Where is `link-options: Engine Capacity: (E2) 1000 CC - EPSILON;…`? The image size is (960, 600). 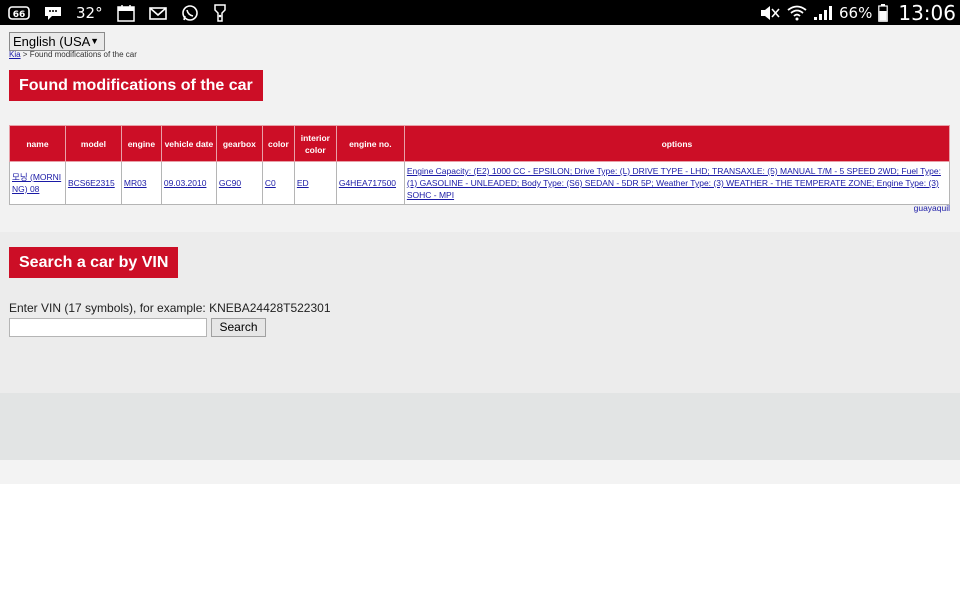
link-options: Engine Capacity: (E2) 1000 CC - EPSILON;… is located at coordinates (674, 183).